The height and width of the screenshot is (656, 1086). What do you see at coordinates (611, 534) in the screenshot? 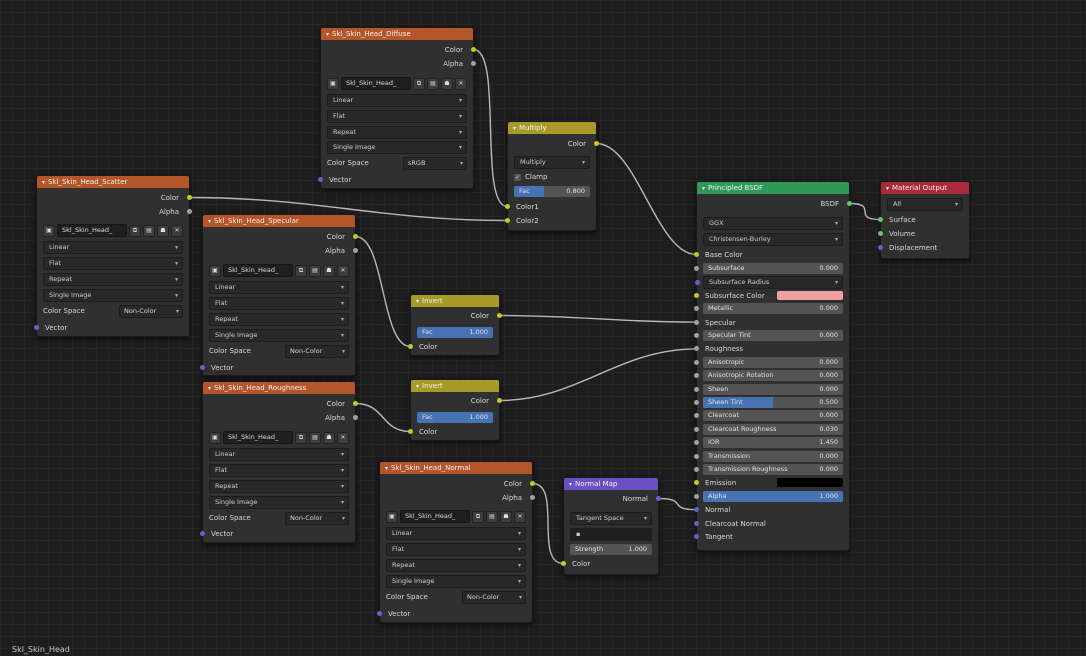
I see `uv-map-field: ▪` at bounding box center [611, 534].